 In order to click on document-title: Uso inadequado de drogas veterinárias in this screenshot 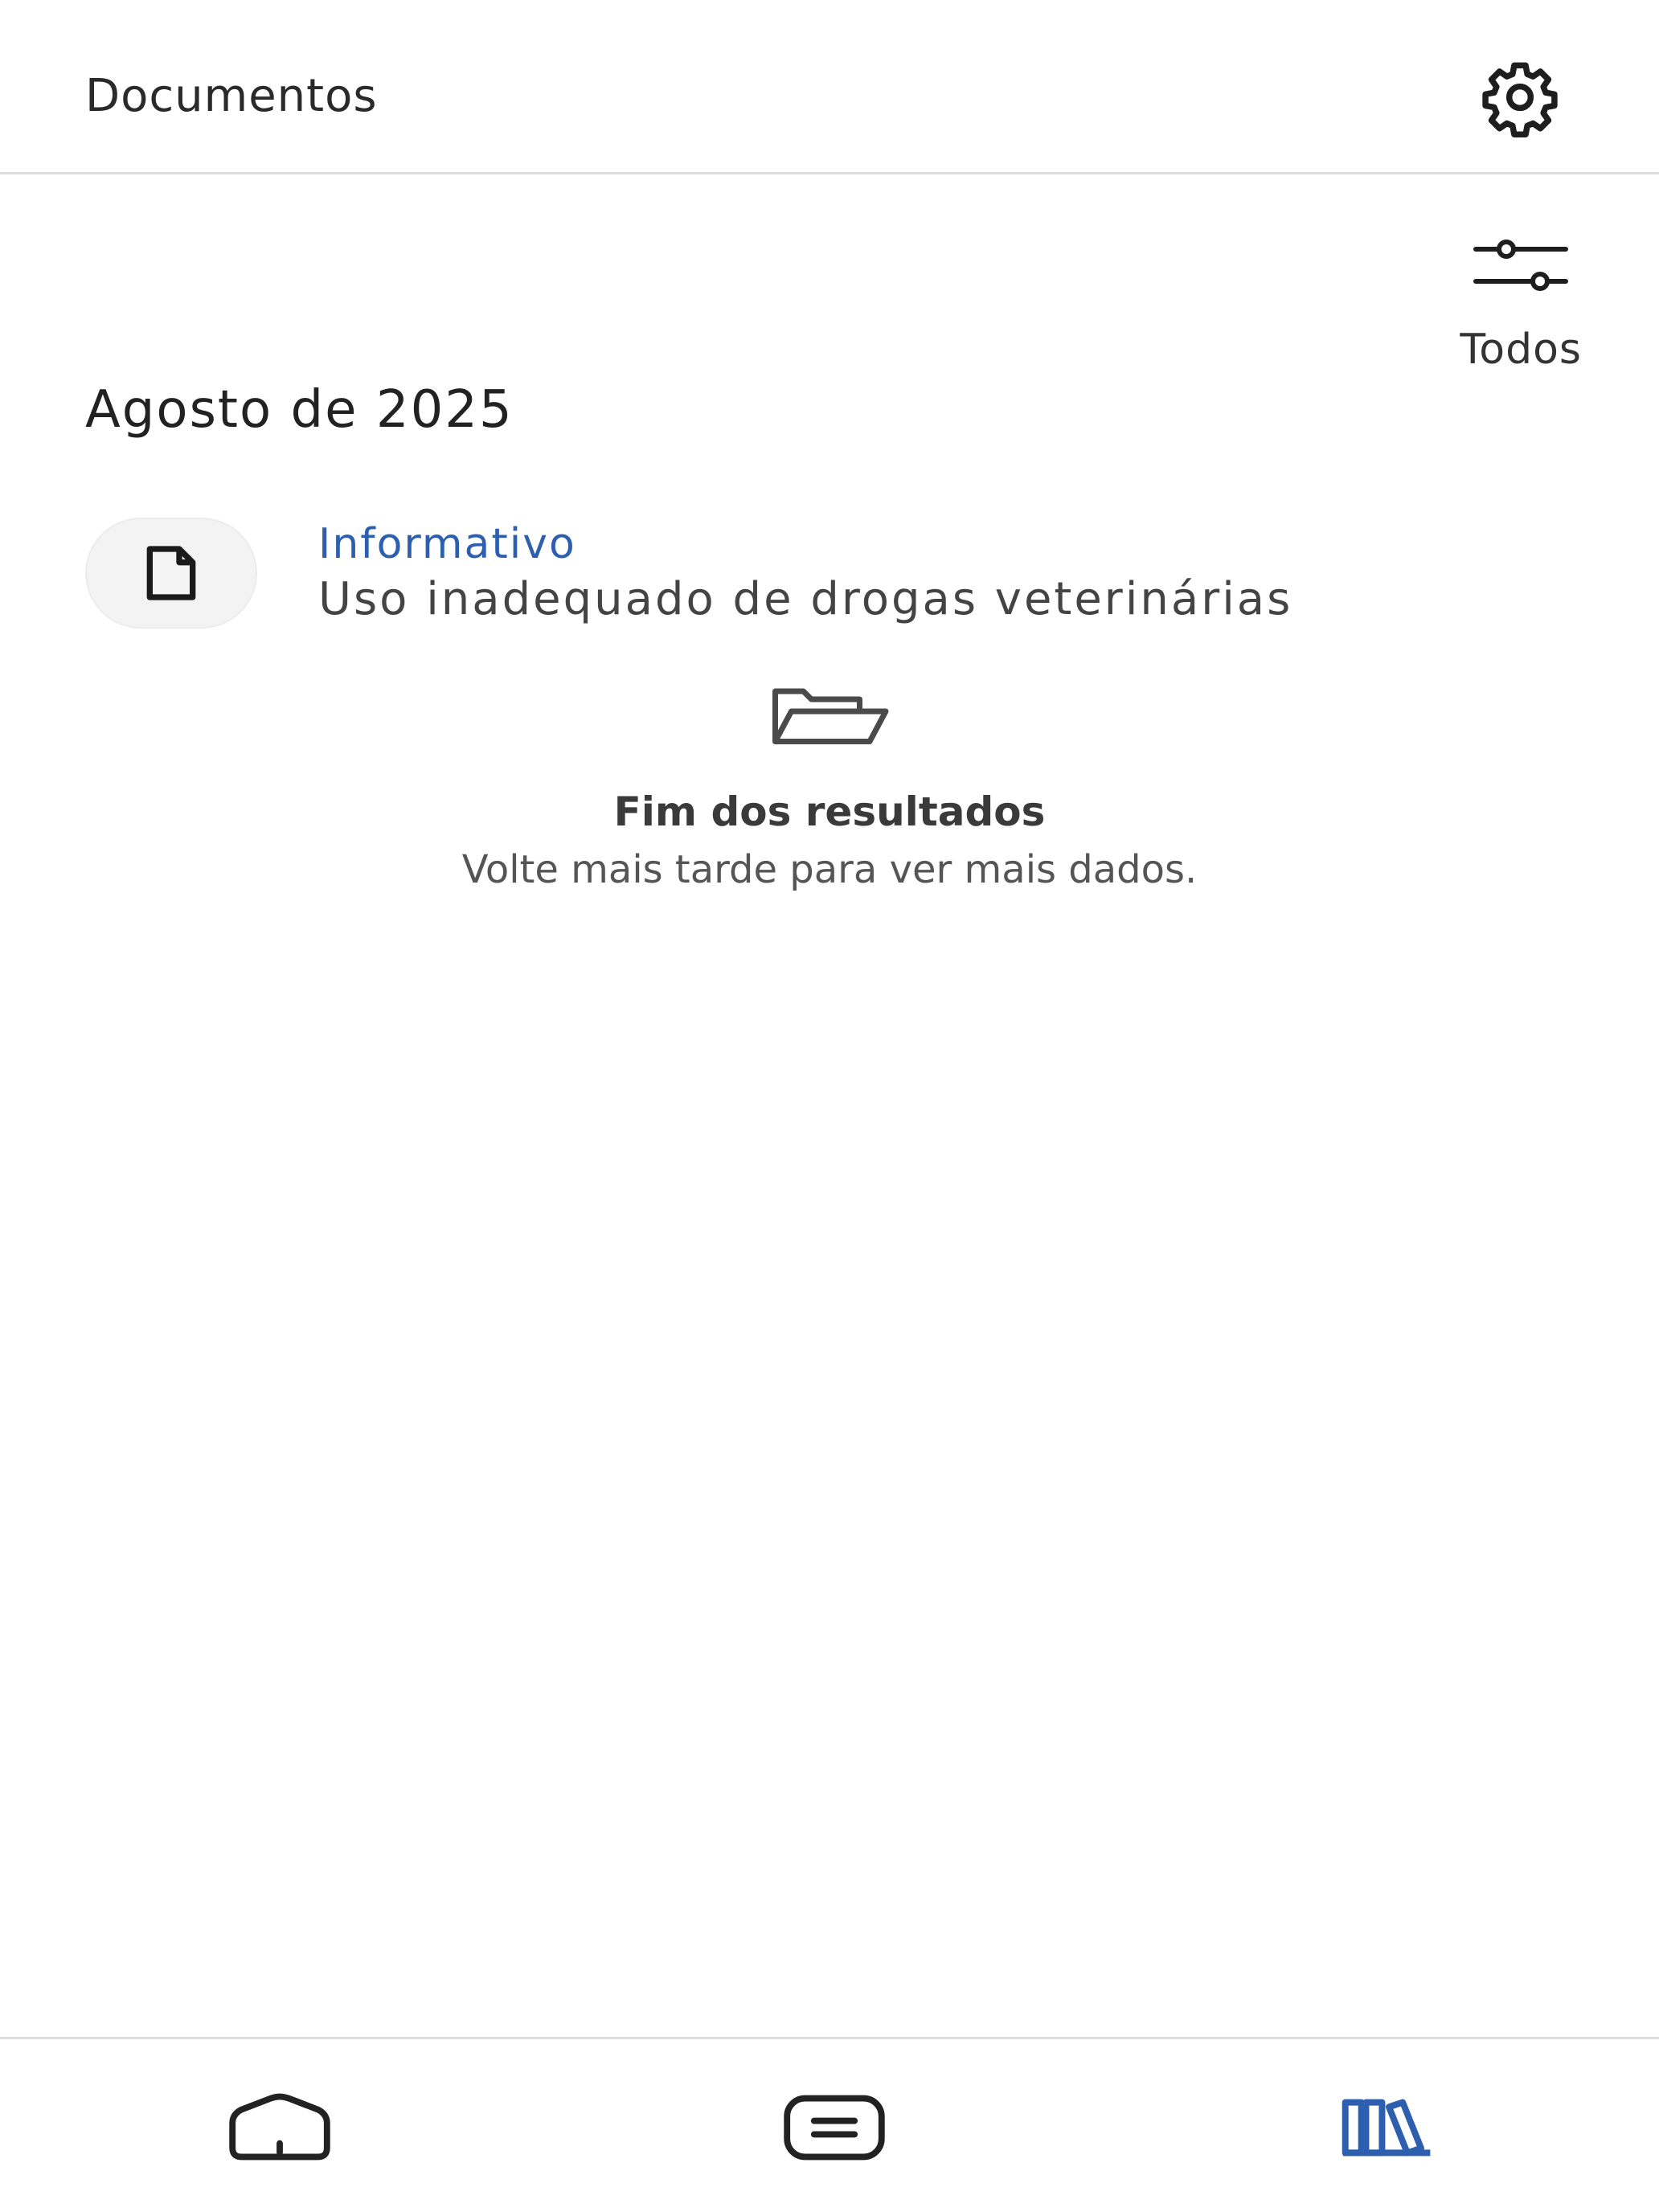, I will do `click(805, 599)`.